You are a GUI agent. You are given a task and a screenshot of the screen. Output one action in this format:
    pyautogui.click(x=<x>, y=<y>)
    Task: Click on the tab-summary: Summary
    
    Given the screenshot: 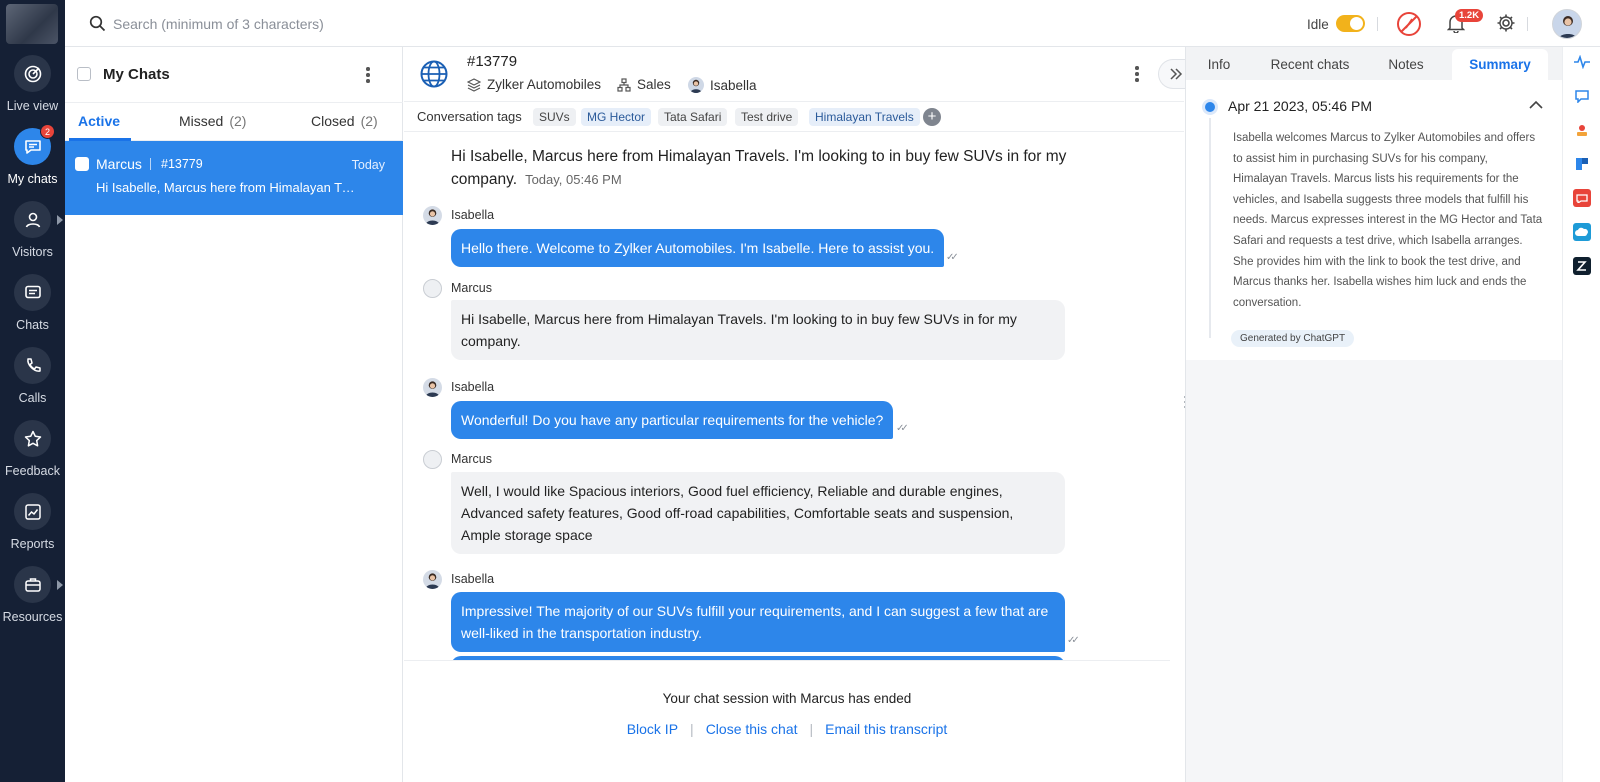 What is the action you would take?
    pyautogui.click(x=1500, y=64)
    